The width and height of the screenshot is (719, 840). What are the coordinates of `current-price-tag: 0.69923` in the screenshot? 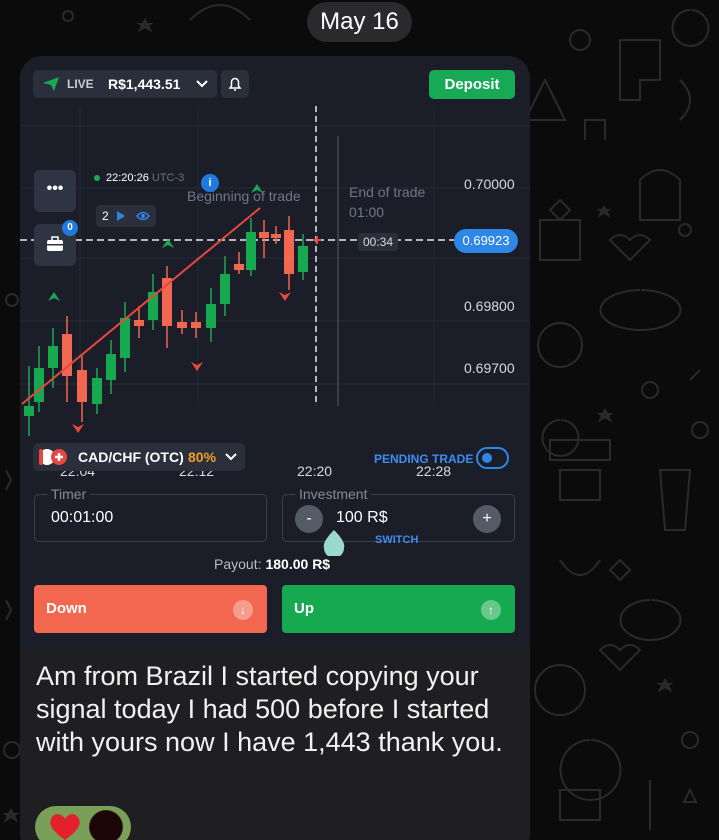 It's located at (486, 241).